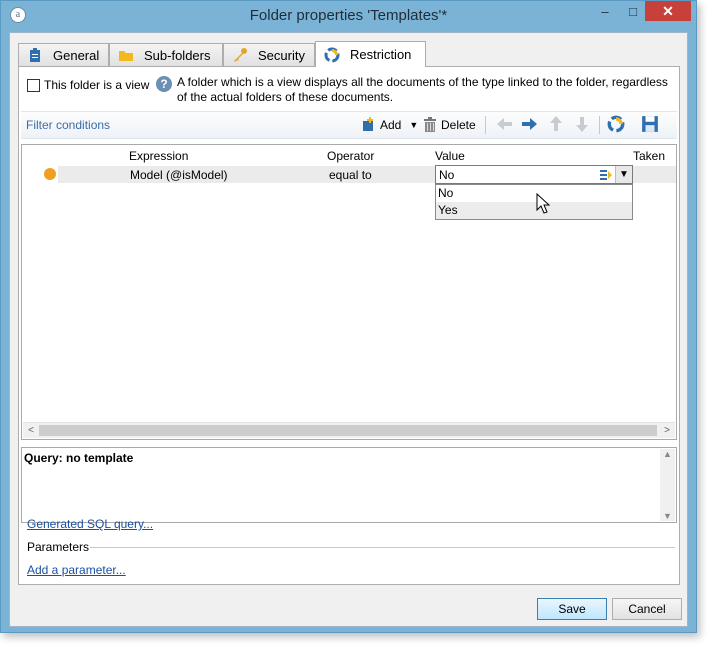  Describe the element at coordinates (667, 516) in the screenshot. I see `scroll-down-icon: ▼` at that location.